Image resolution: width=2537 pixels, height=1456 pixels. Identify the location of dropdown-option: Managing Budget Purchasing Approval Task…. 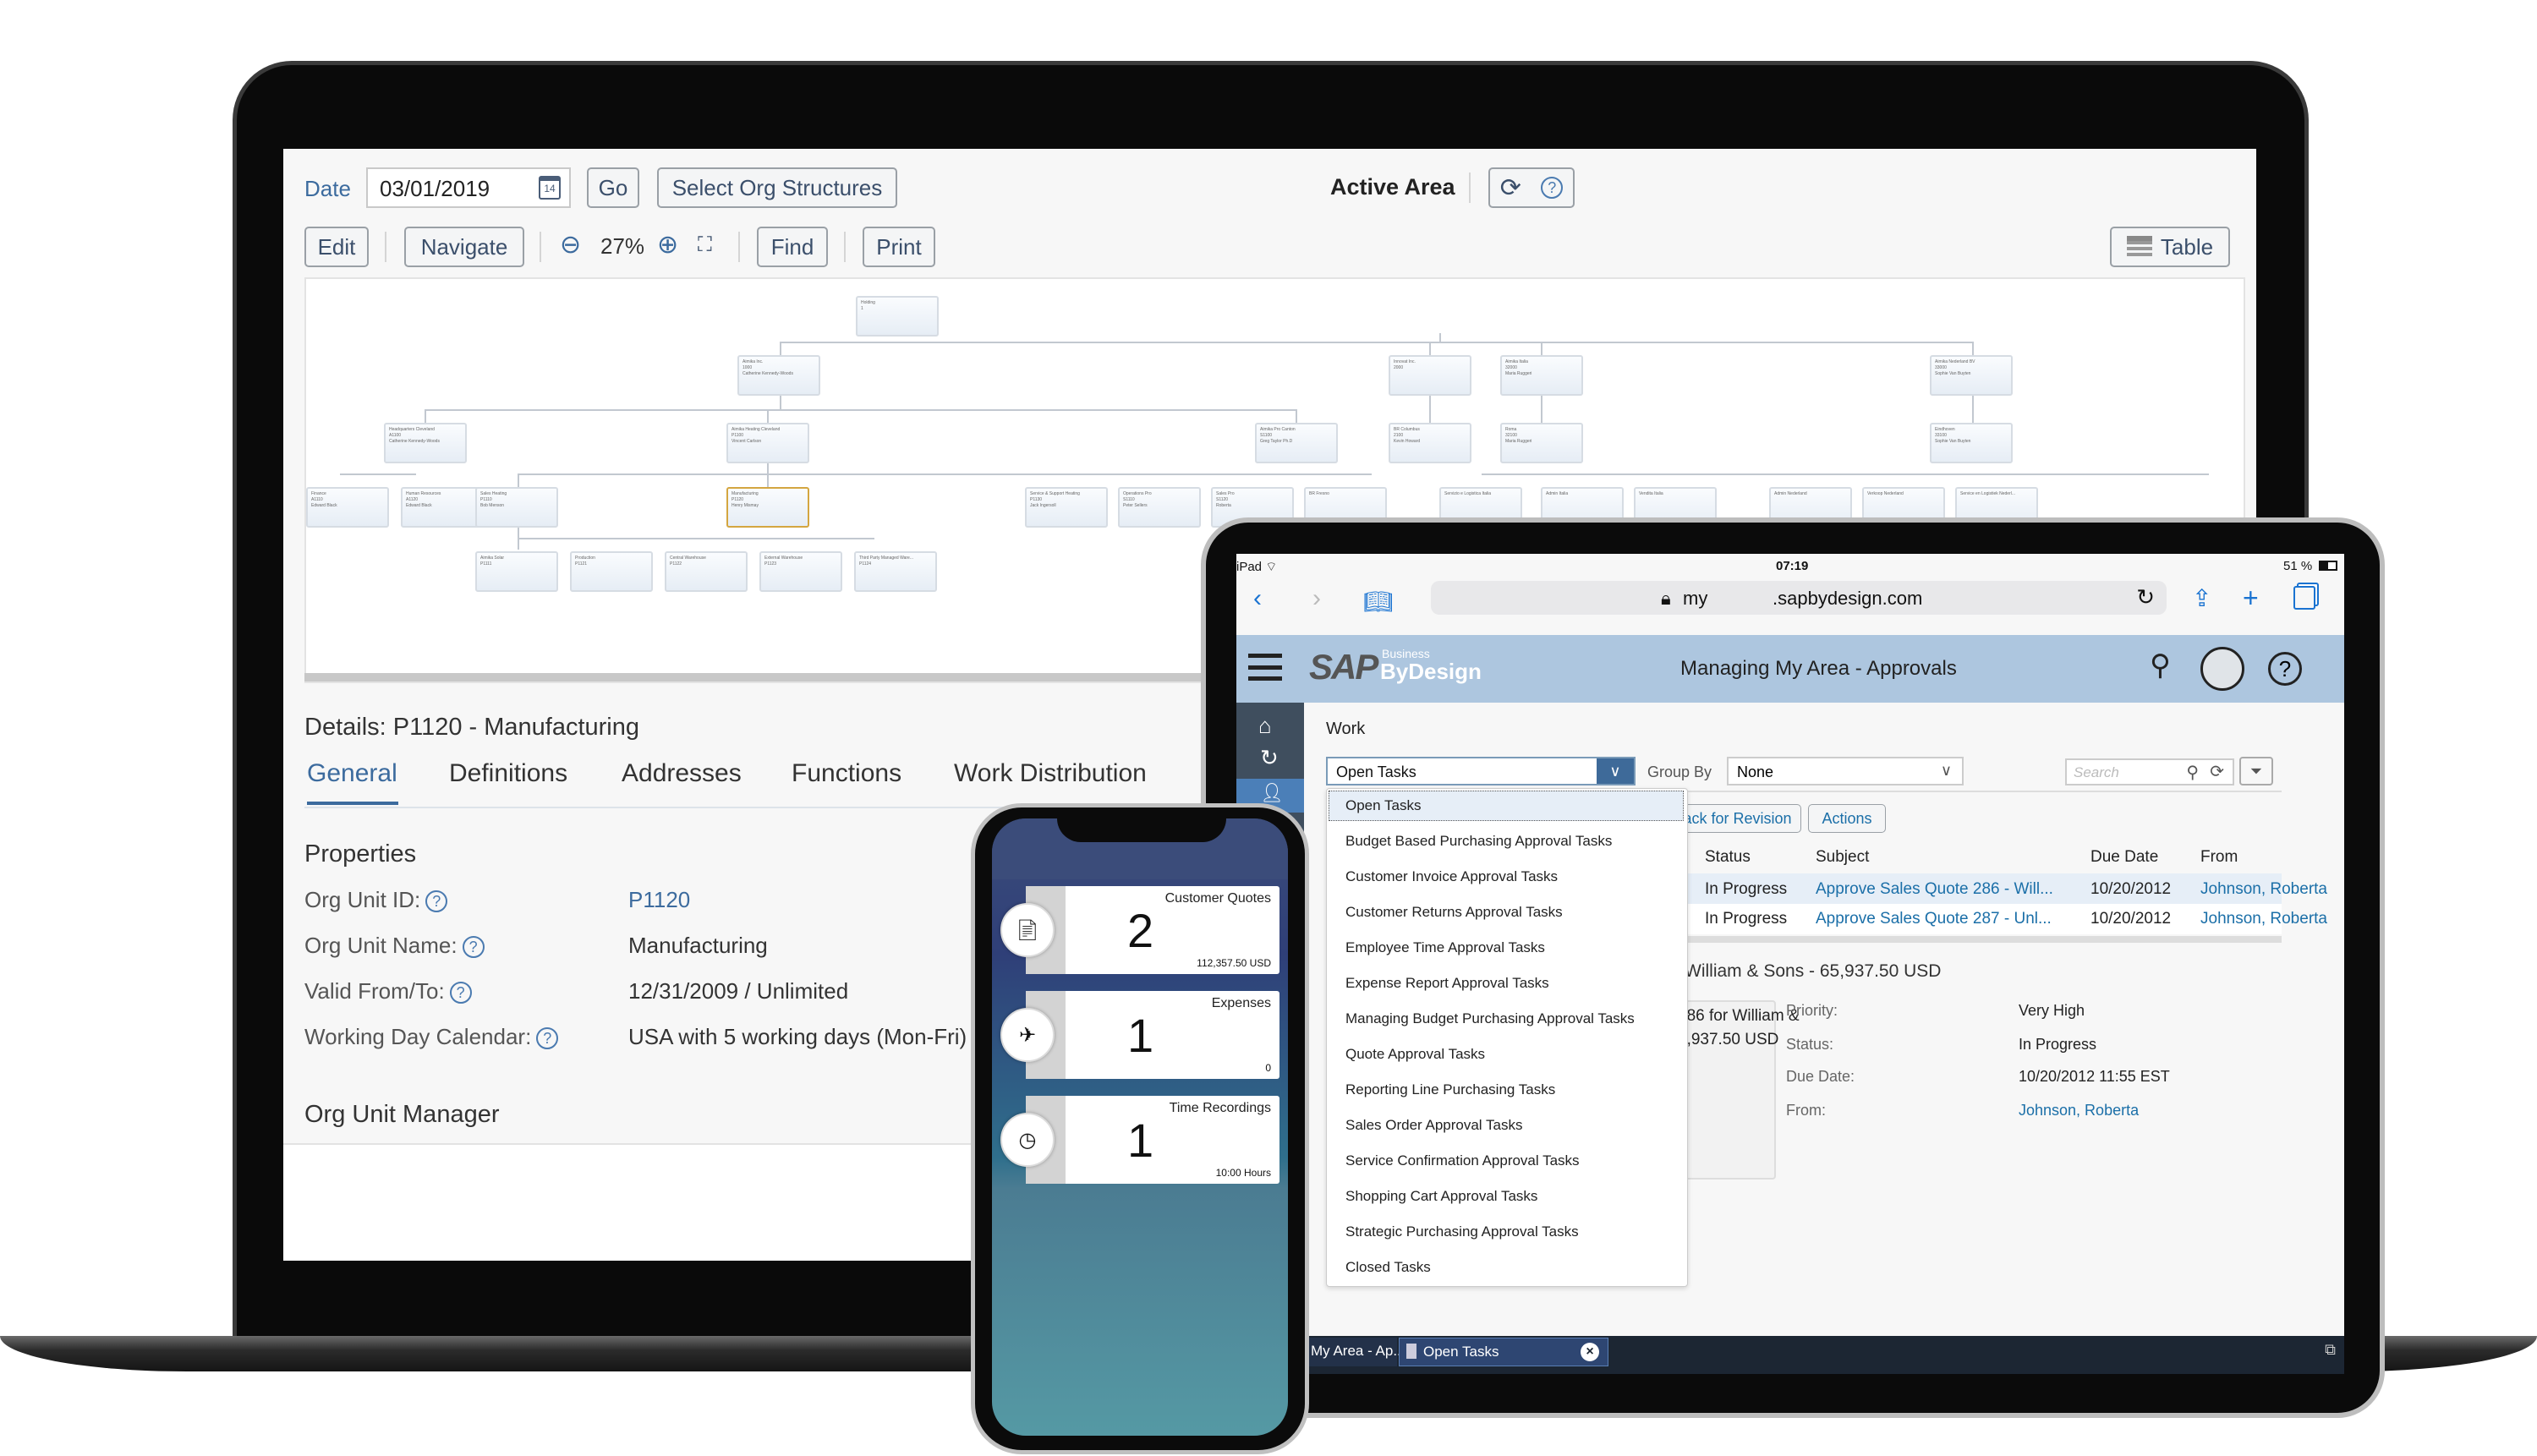
(1490, 1019).